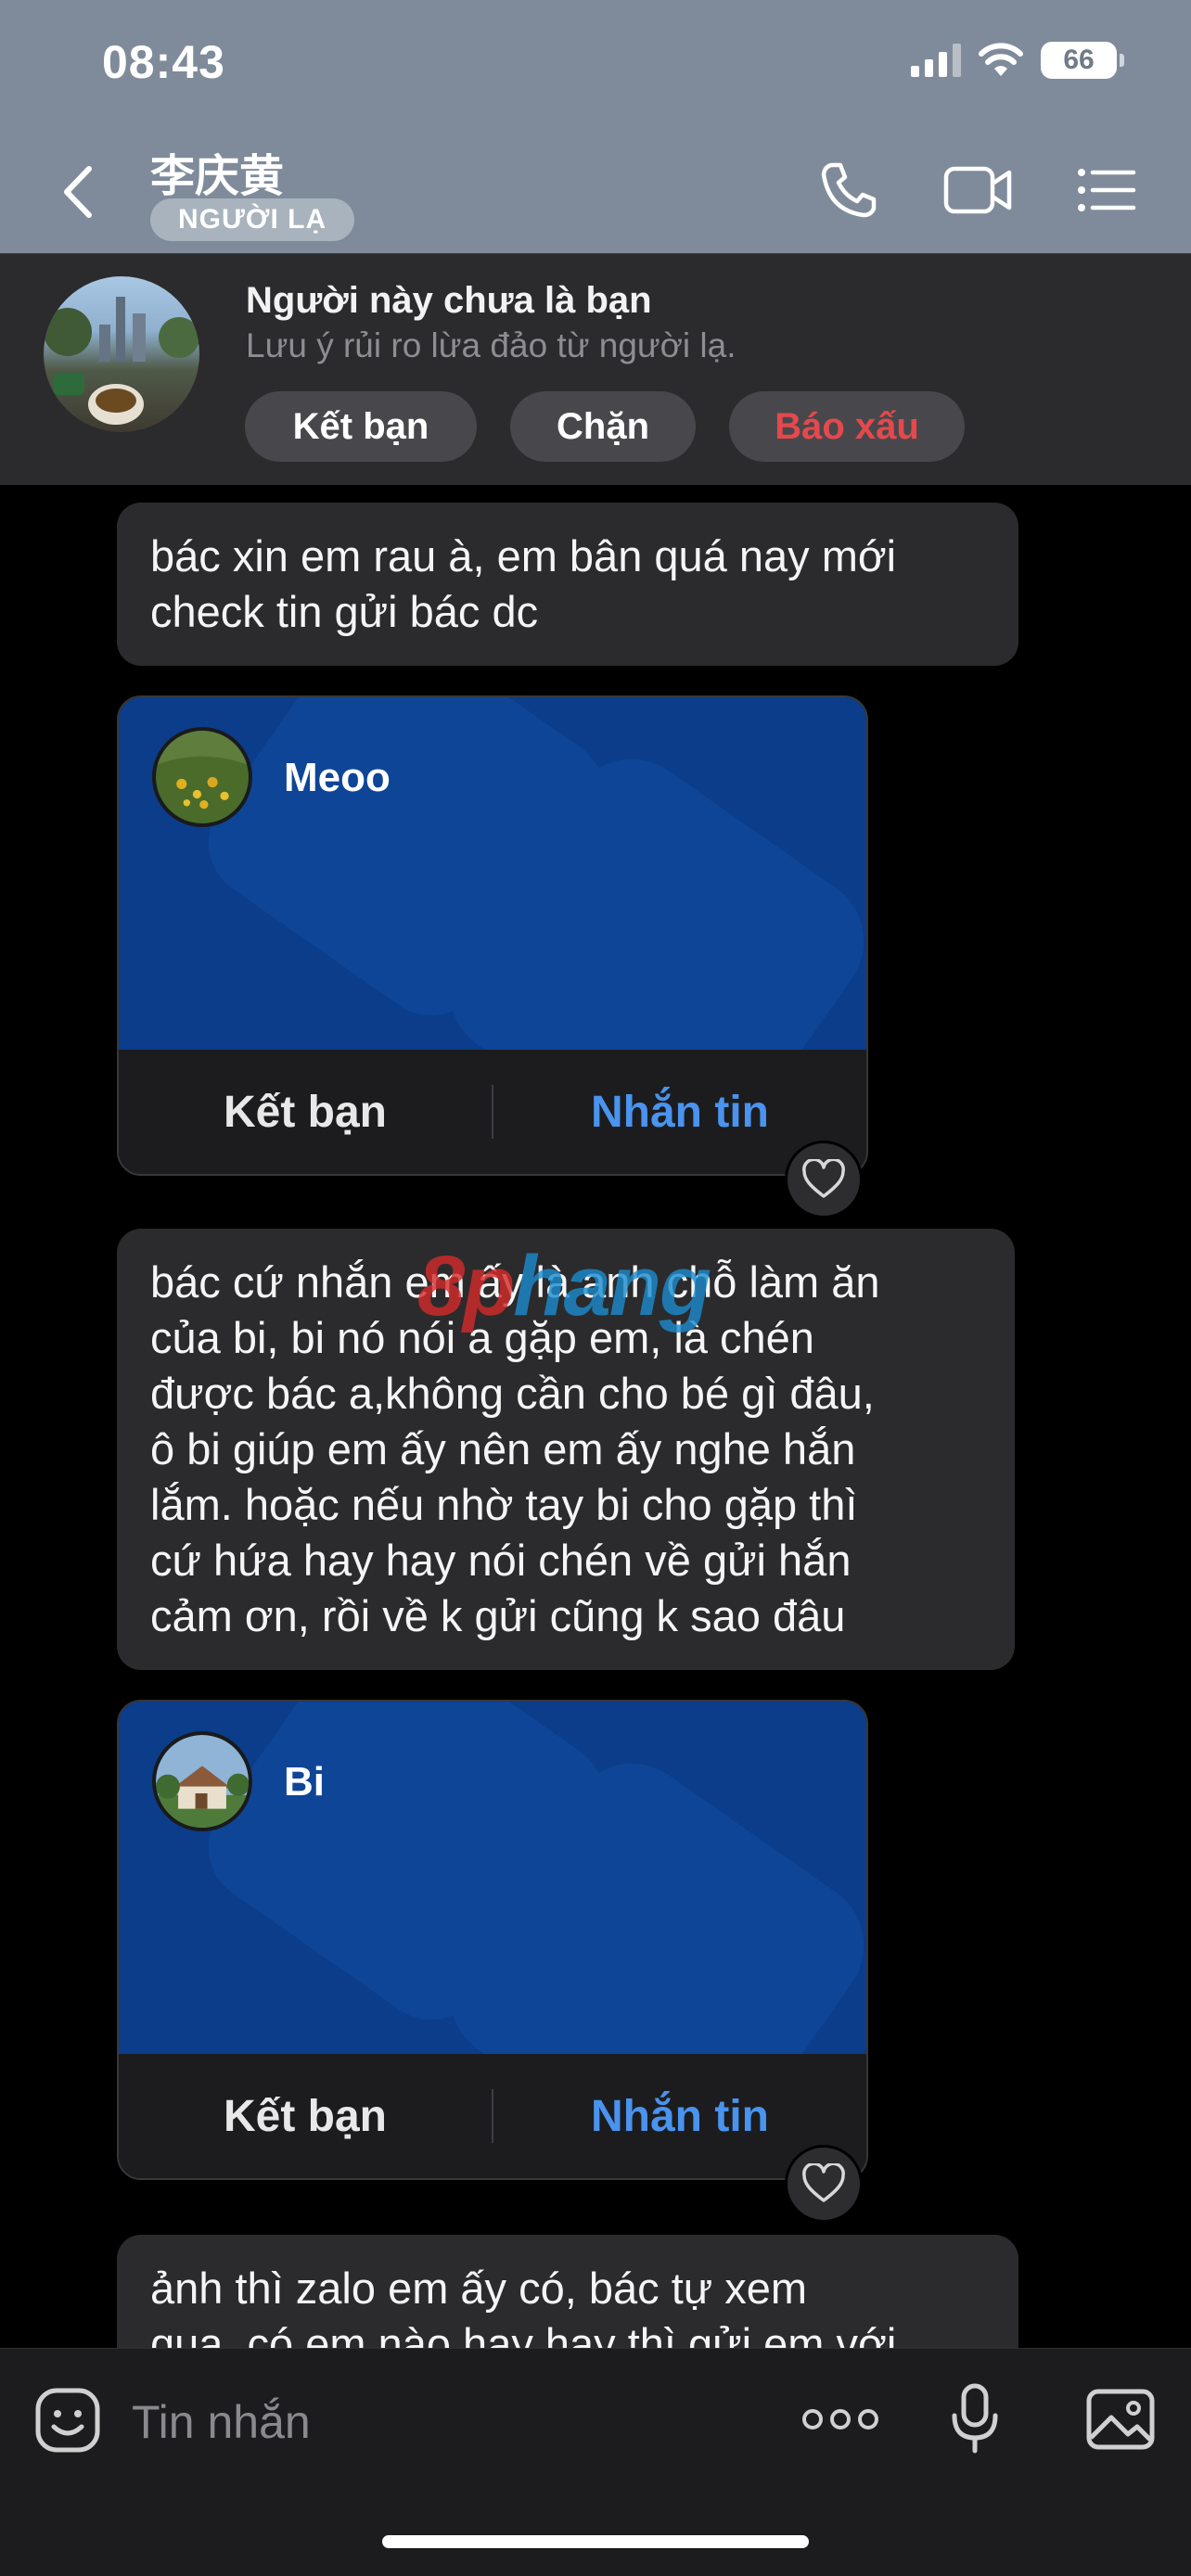 The height and width of the screenshot is (2576, 1191). Describe the element at coordinates (504, 1505) in the screenshot. I see `message-line: lắm. hoặc nếu nhờ tay bi cho gặp thì` at that location.